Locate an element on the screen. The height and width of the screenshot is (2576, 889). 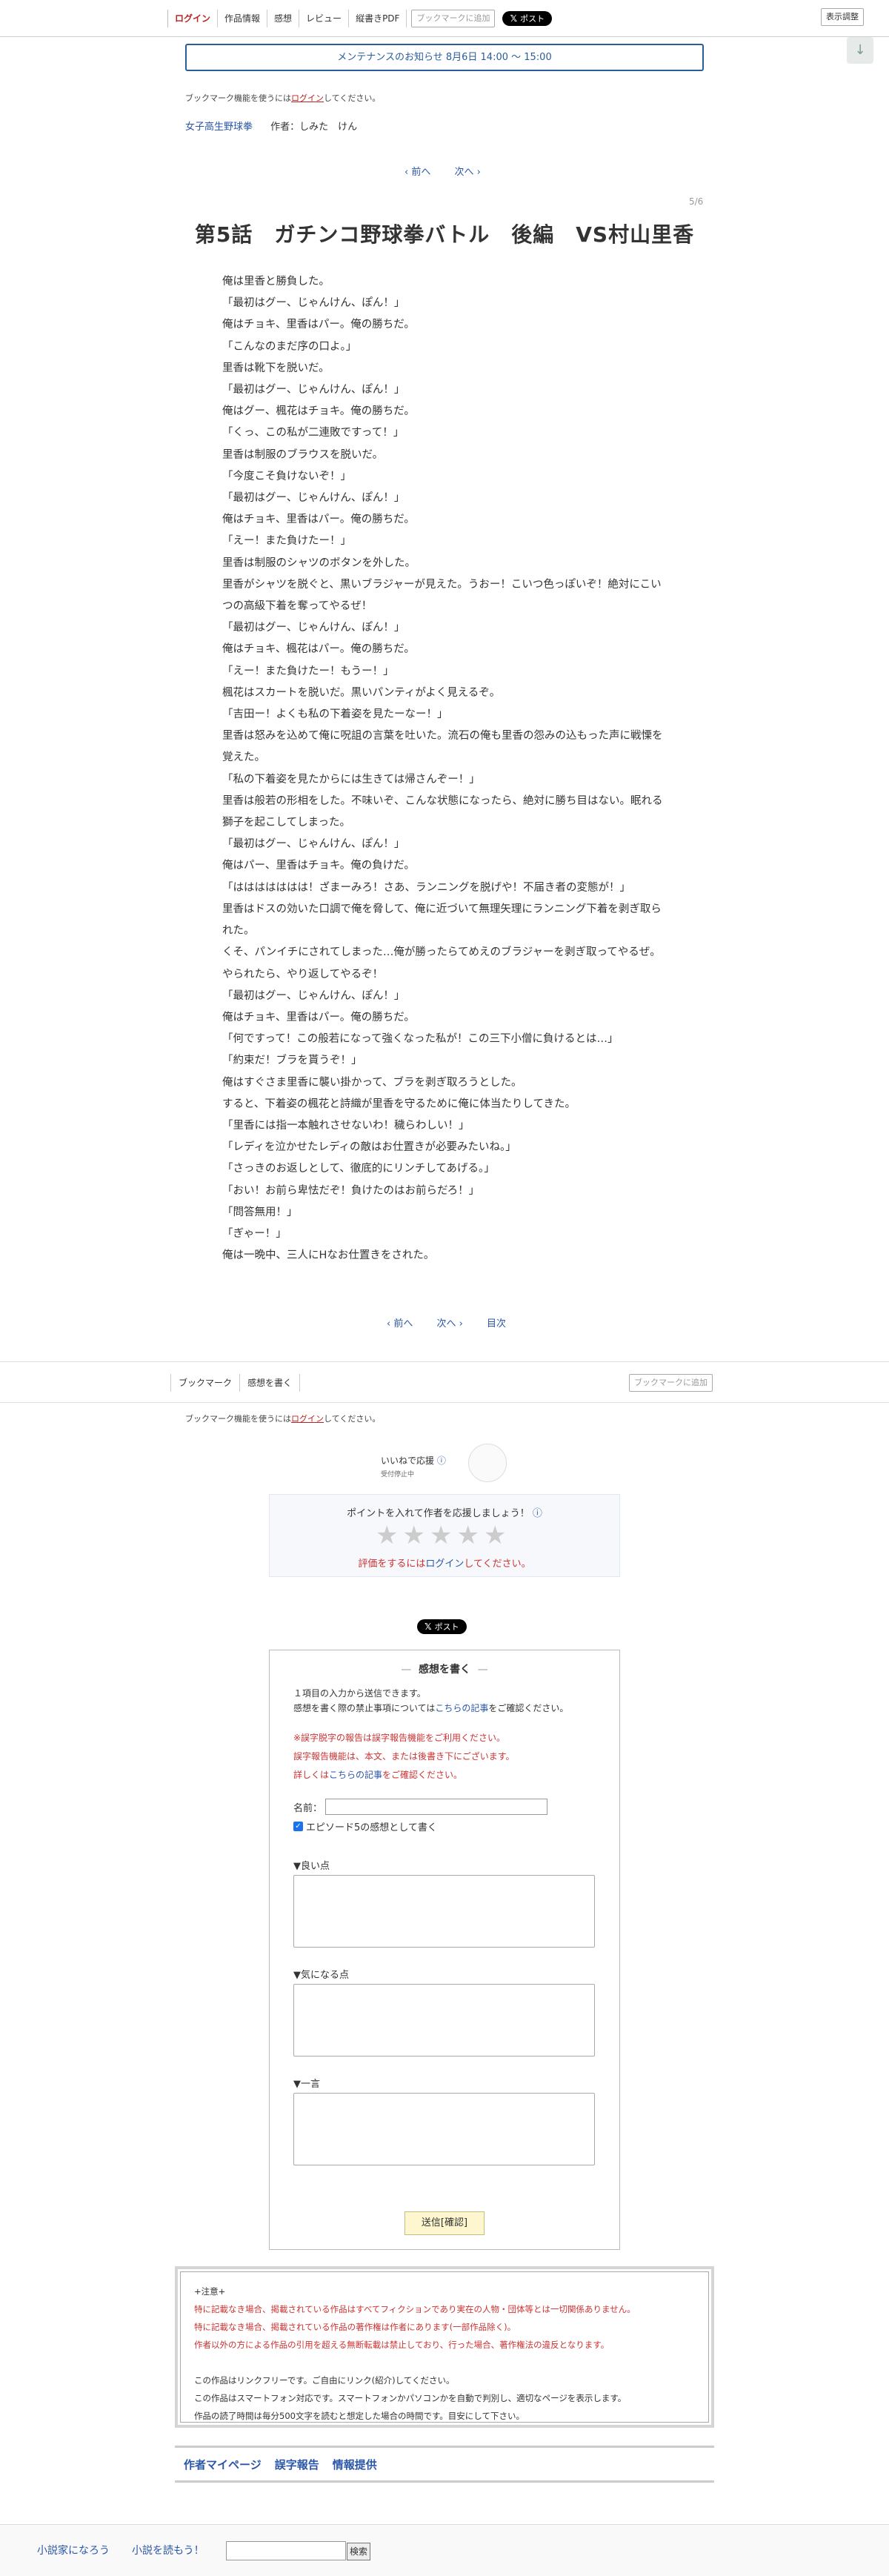
body-paragraph: 俺はグー、楓花はチョキ。俺の勝ちだ。 is located at coordinates (318, 412).